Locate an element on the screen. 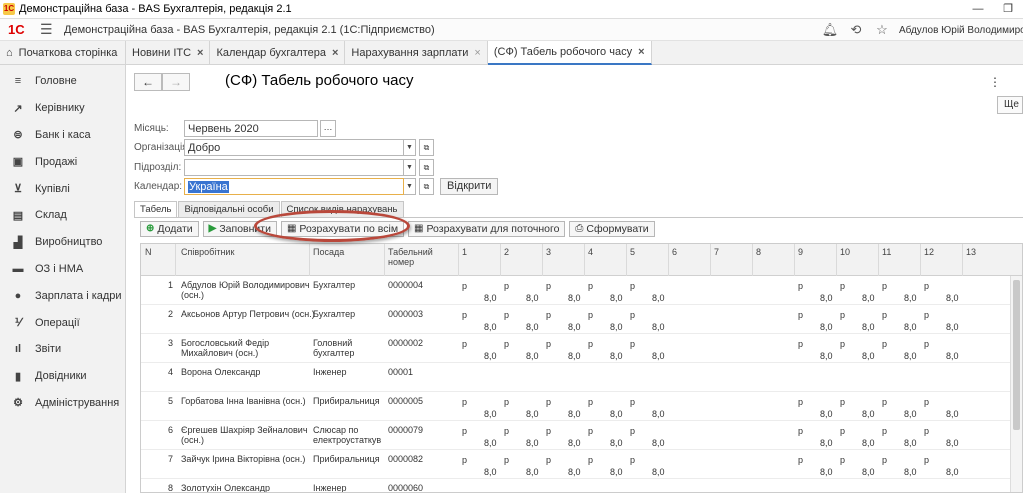 Image resolution: width=1023 pixels, height=493 pixels. calendar-field: Україна is located at coordinates (294, 186).